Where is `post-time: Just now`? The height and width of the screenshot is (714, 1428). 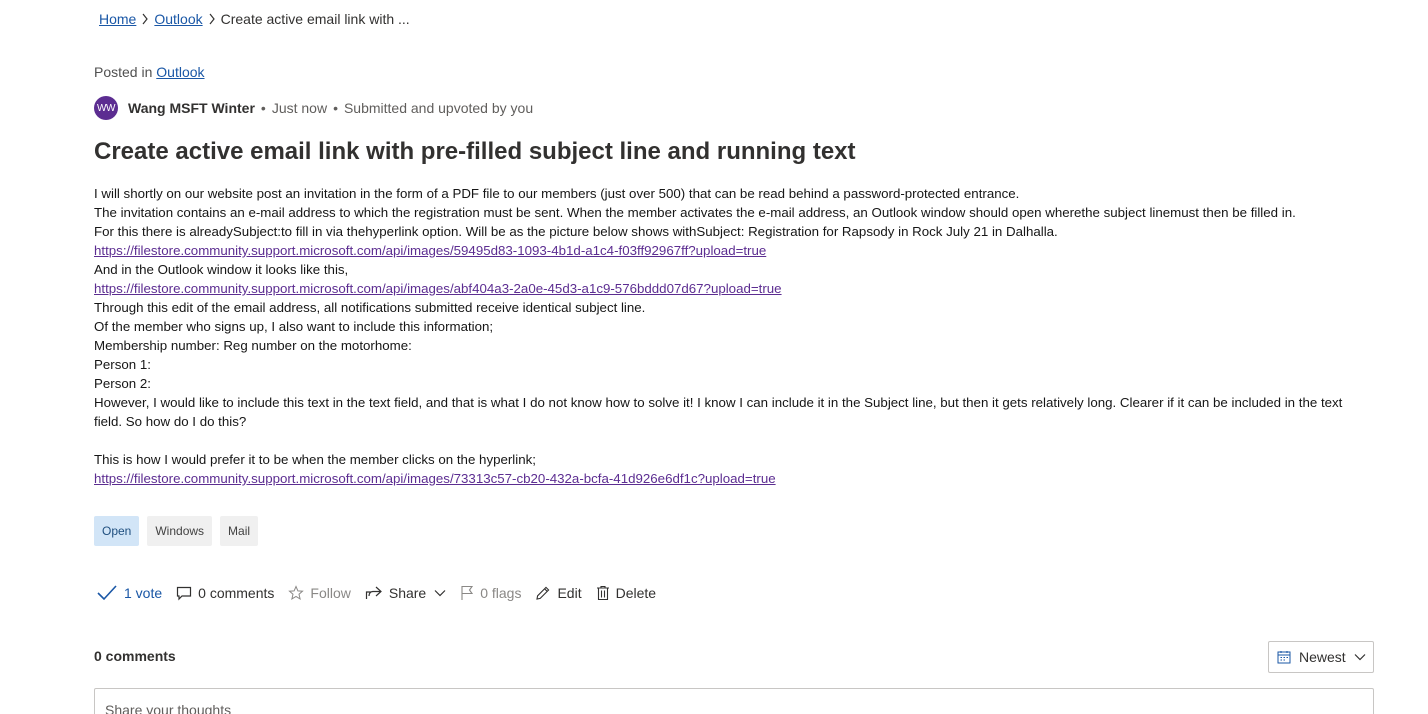 post-time: Just now is located at coordinates (299, 108).